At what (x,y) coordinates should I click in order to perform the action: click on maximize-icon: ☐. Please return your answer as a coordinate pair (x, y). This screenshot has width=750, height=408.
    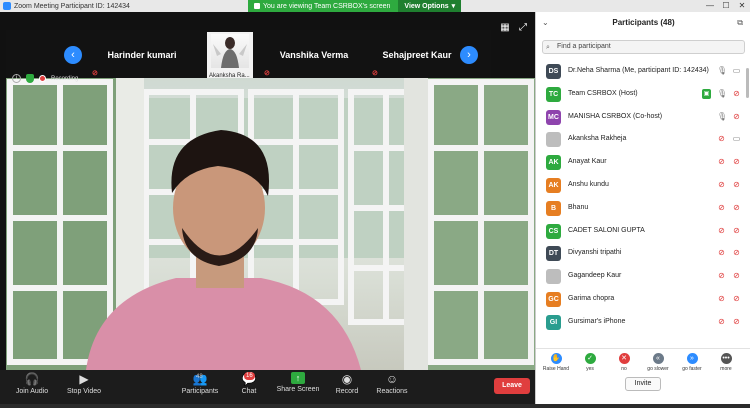
    Looking at the image, I should click on (726, 6).